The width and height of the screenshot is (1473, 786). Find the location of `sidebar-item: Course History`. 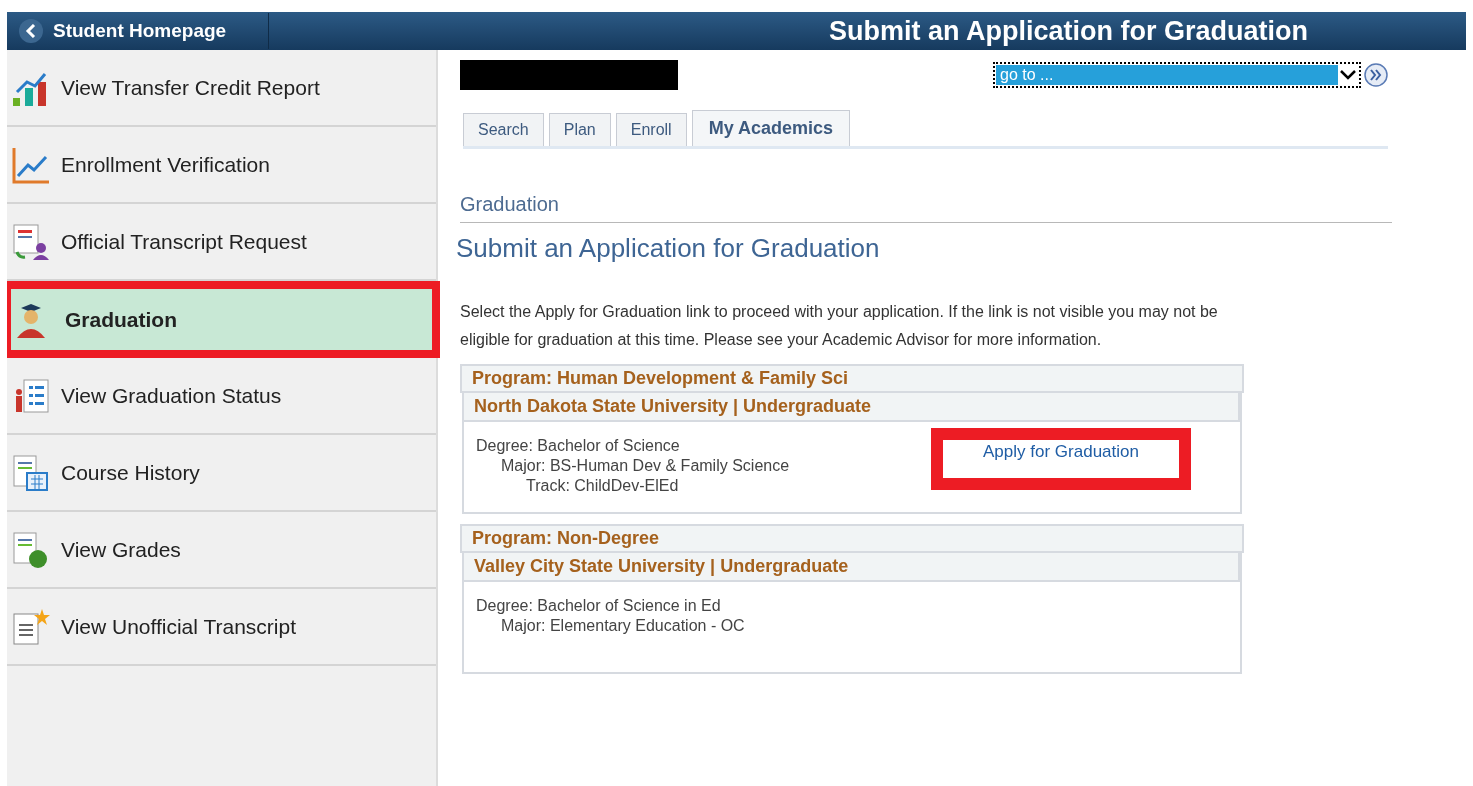

sidebar-item: Course History is located at coordinates (221, 473).